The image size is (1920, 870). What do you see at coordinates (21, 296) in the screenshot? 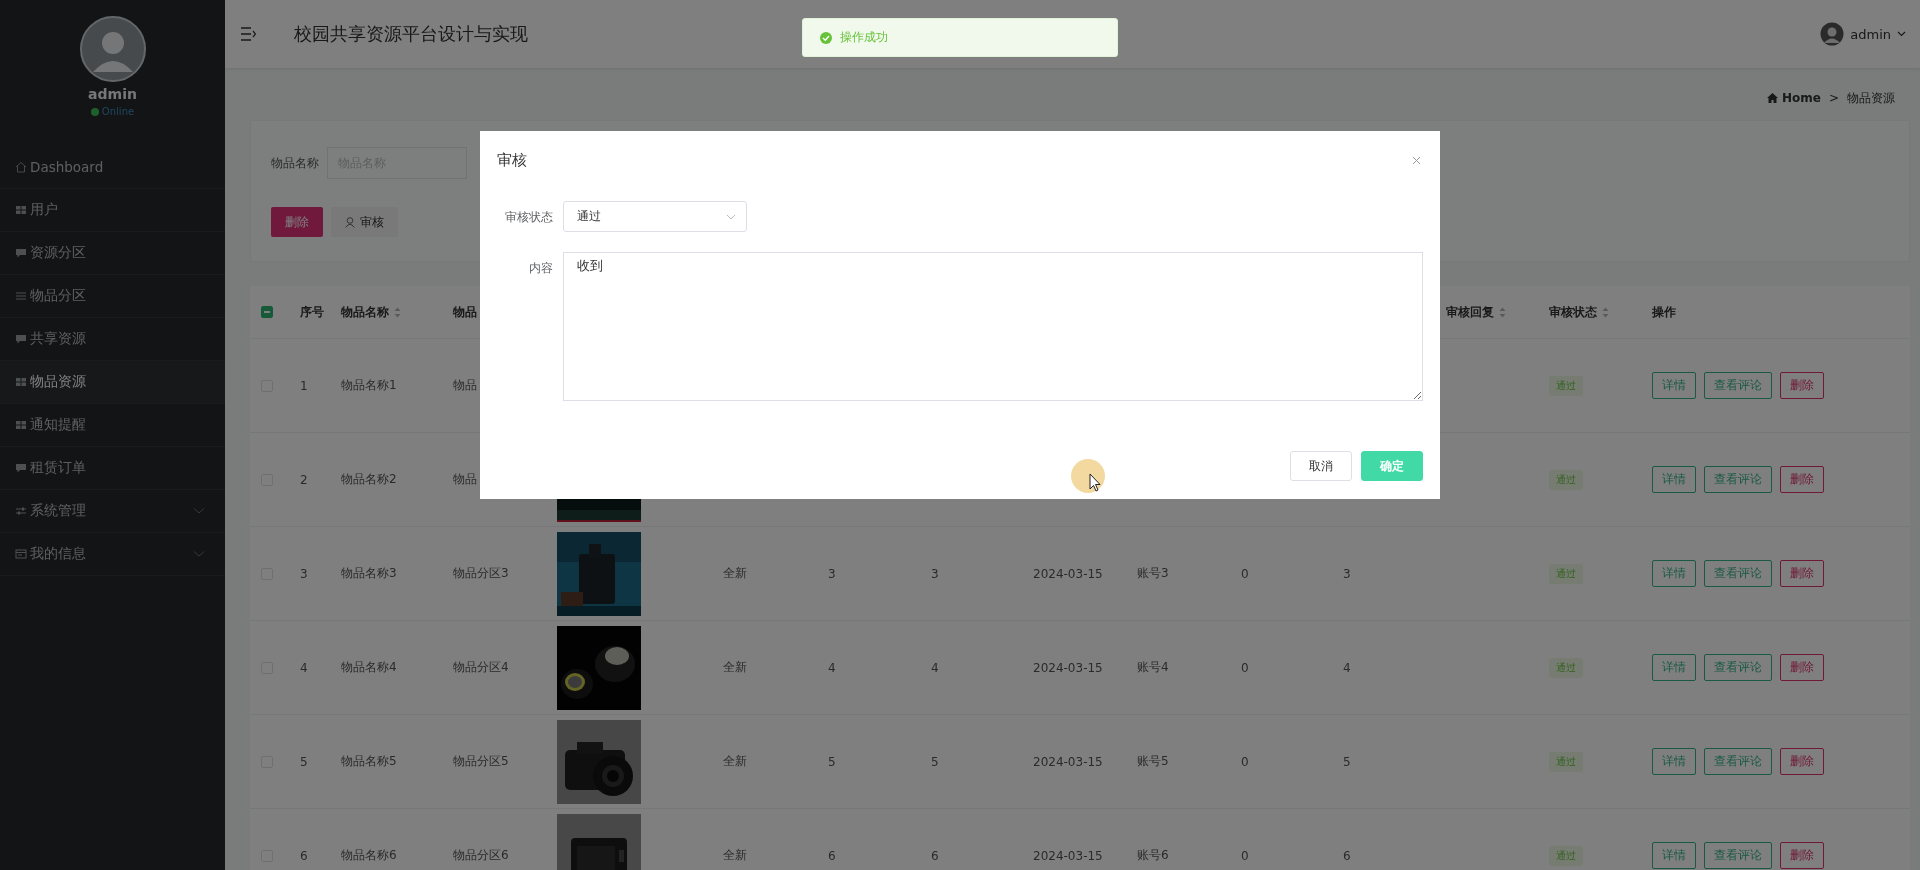
I see `list-icon` at bounding box center [21, 296].